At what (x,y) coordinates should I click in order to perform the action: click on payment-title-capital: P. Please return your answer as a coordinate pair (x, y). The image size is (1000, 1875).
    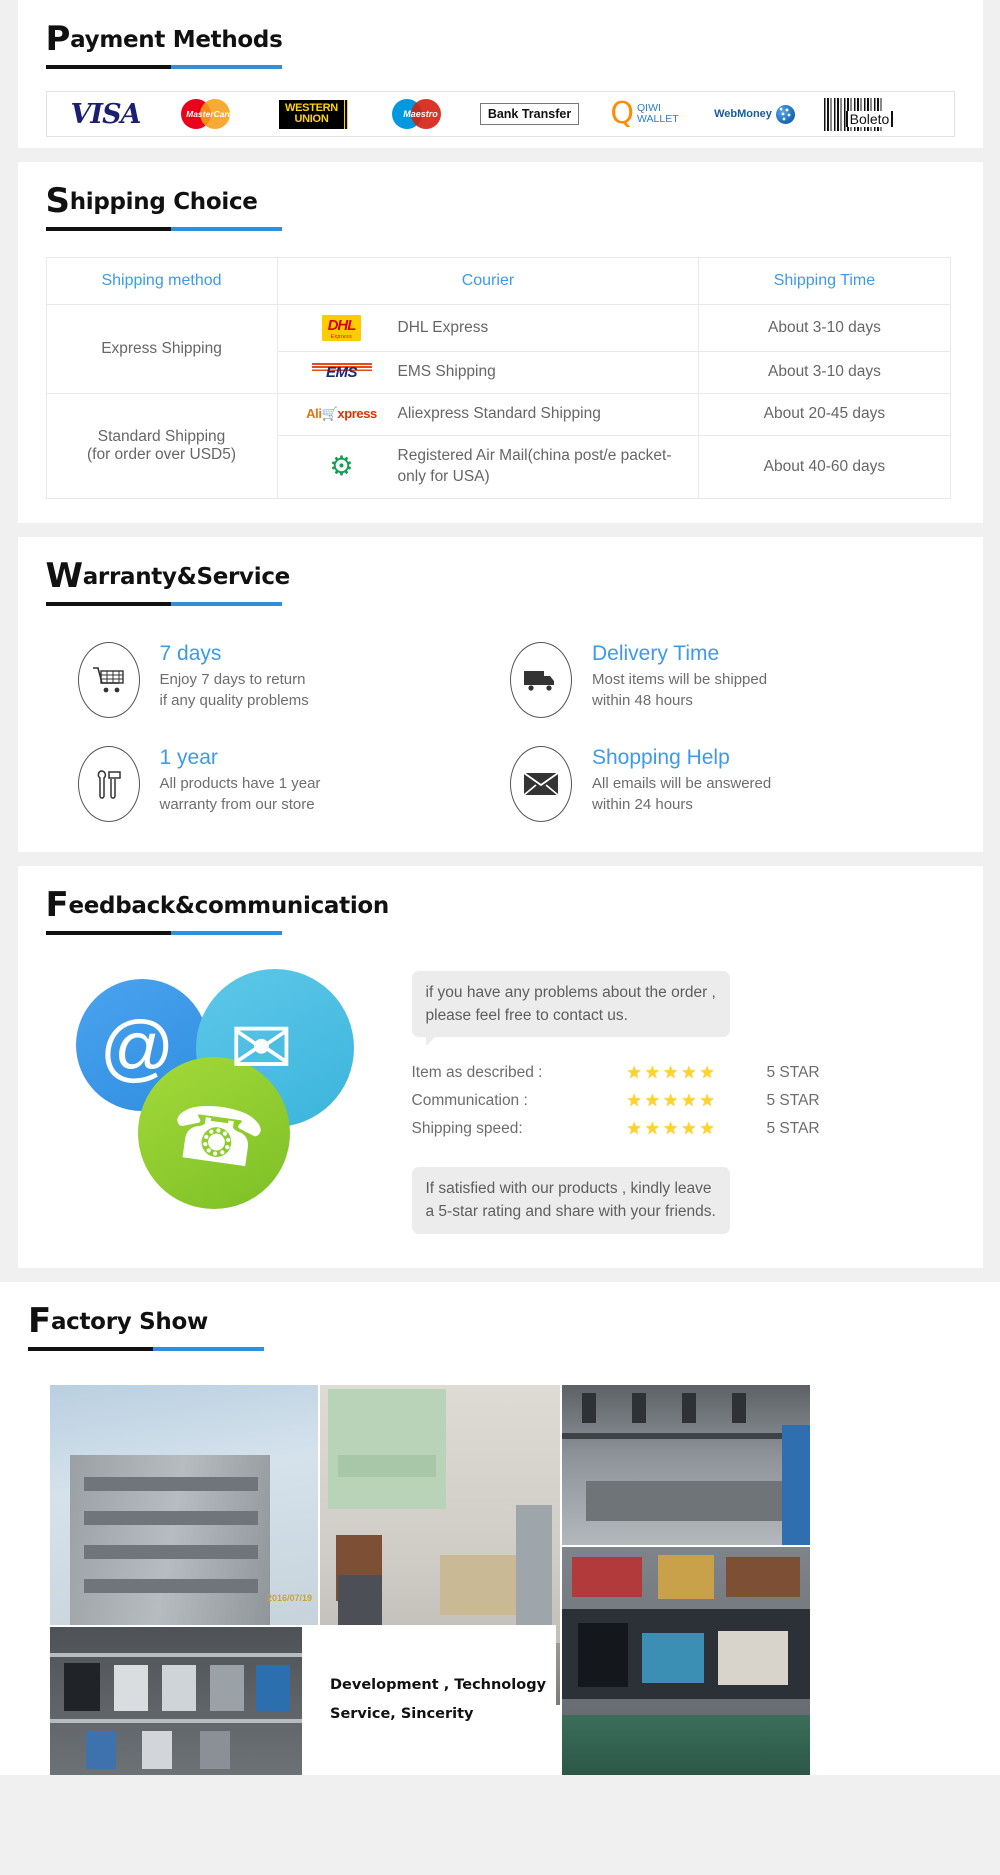
    Looking at the image, I should click on (58, 39).